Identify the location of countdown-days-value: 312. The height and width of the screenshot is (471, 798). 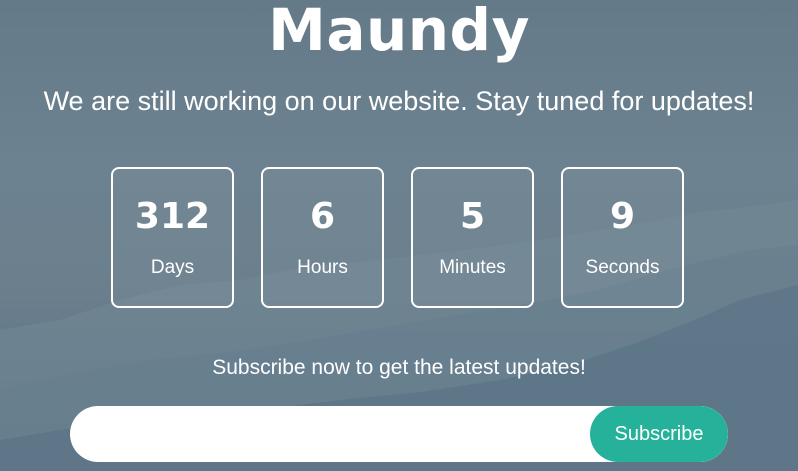
(172, 216).